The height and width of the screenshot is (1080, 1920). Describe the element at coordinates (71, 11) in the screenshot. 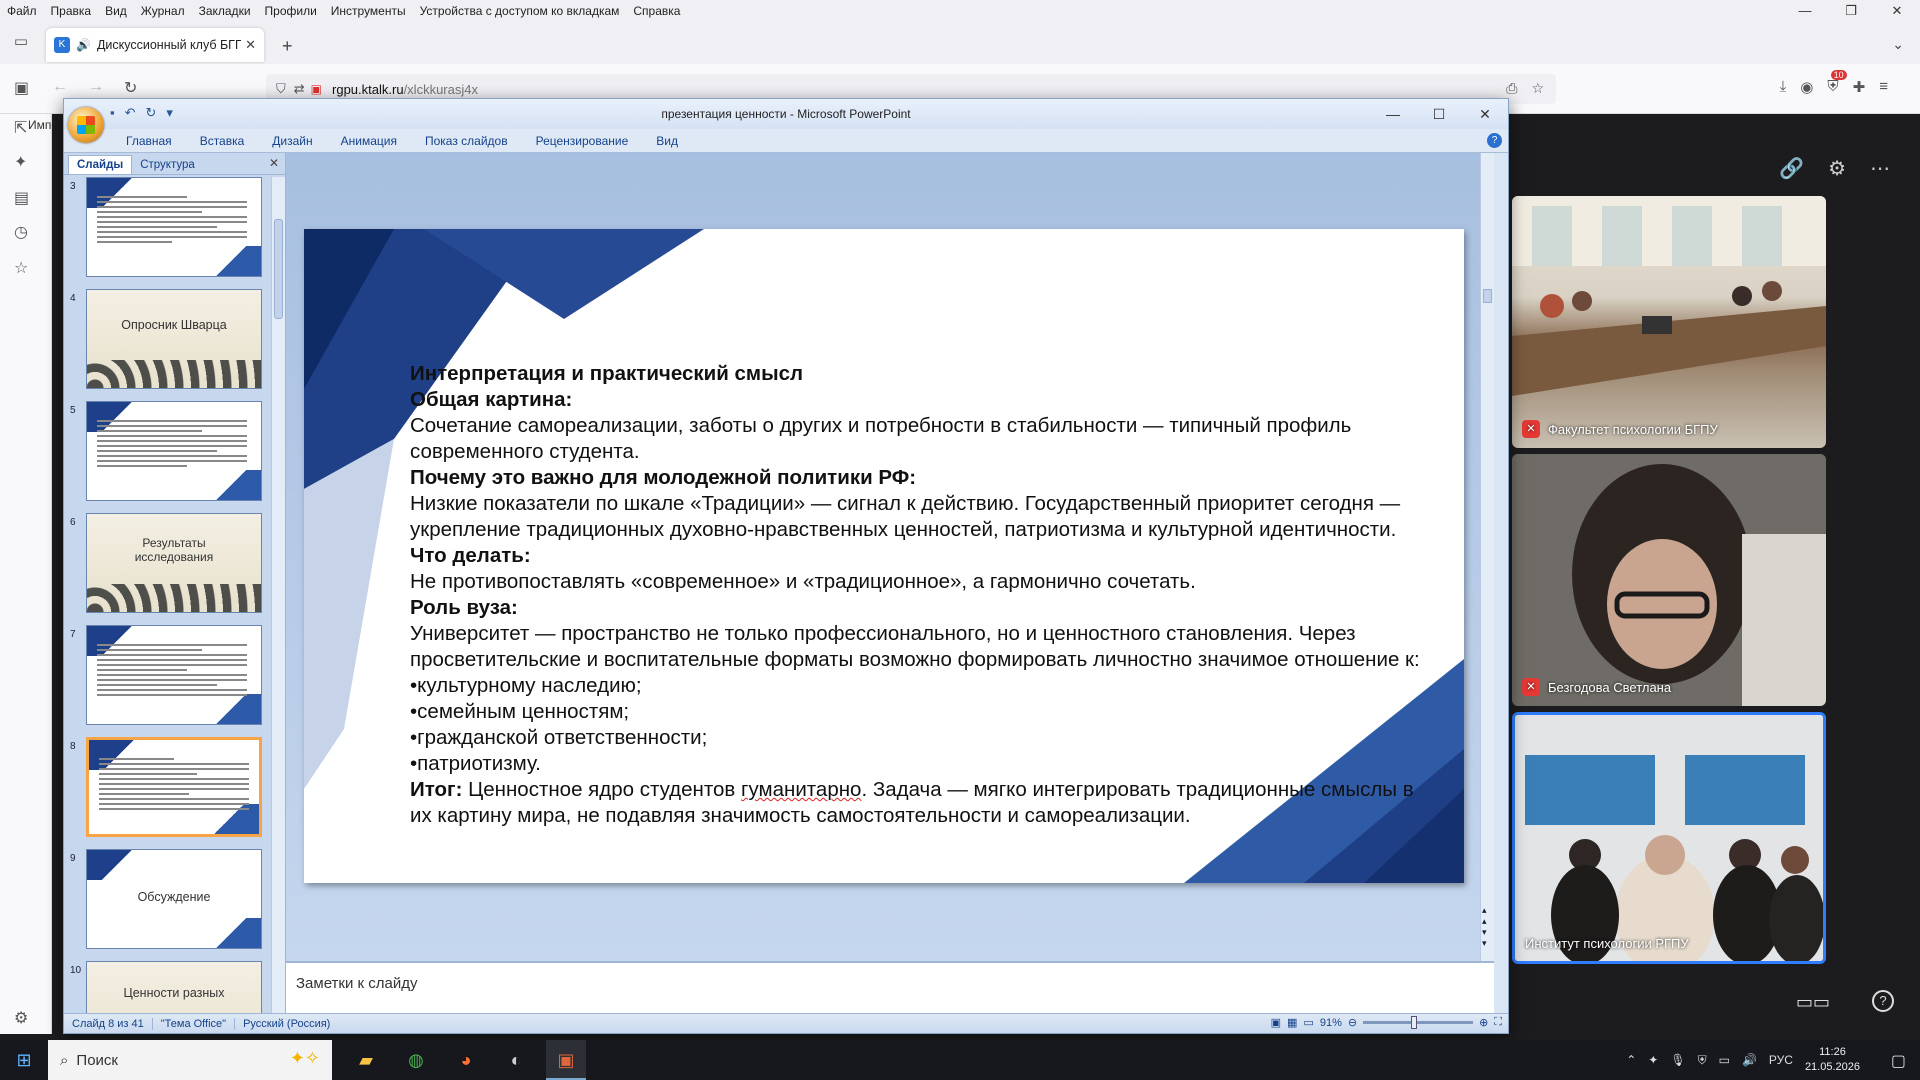

I see `menu-item: Правка` at that location.